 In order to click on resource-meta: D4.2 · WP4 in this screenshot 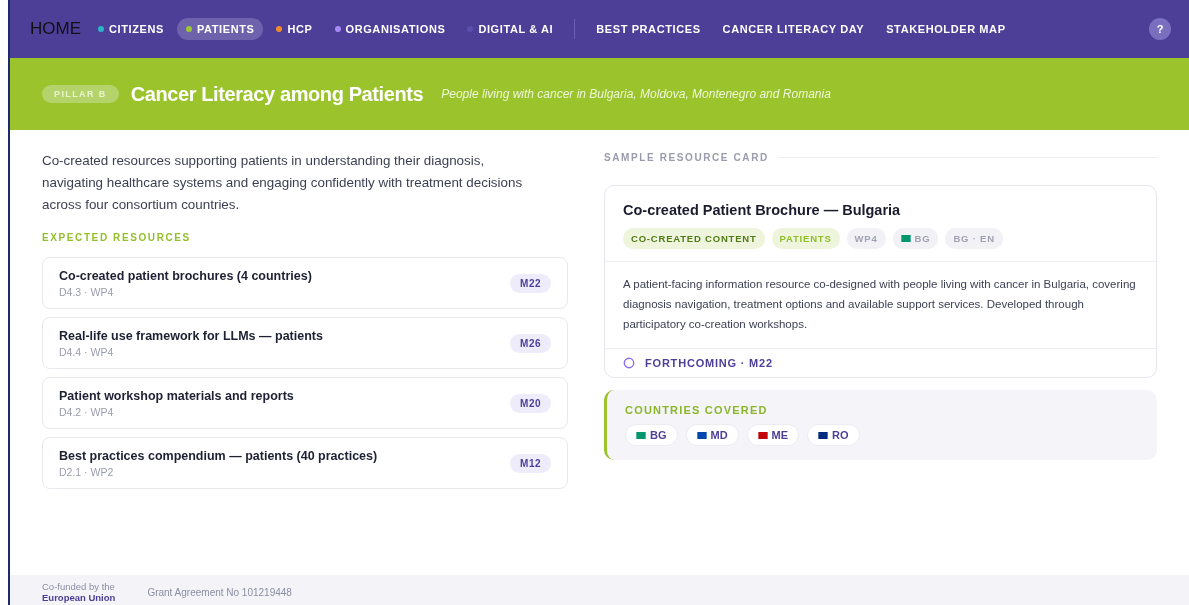, I will do `click(87, 411)`.